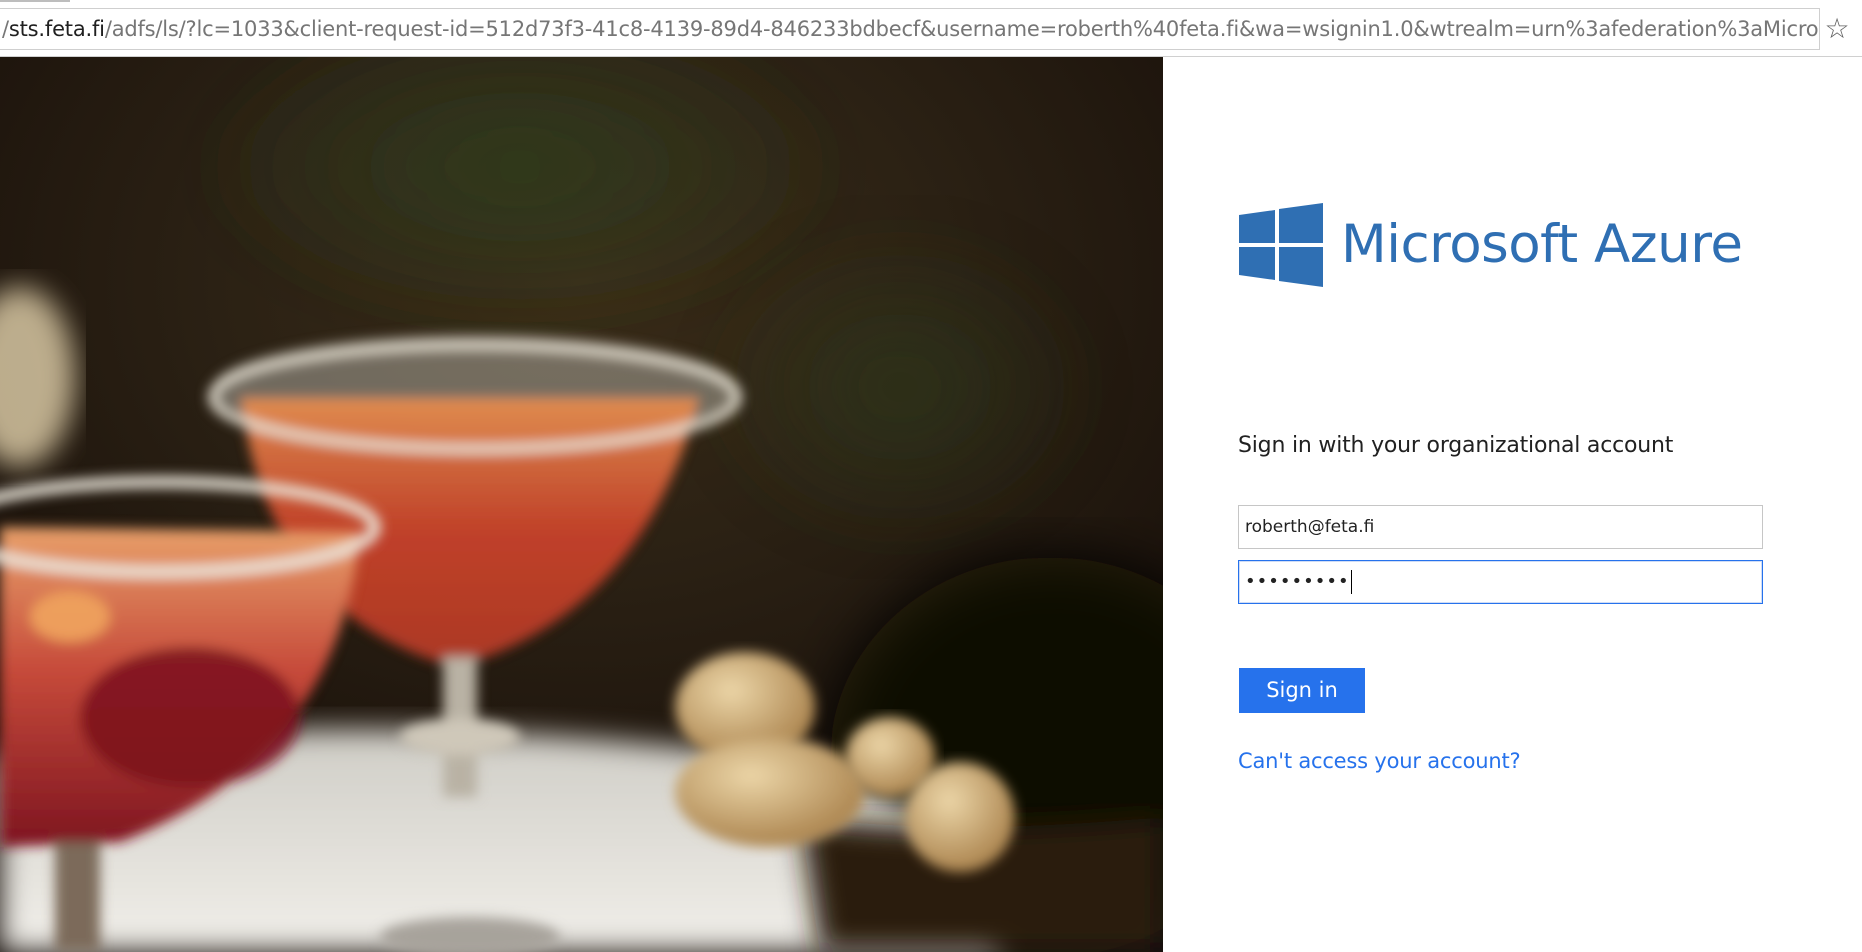  What do you see at coordinates (1837, 29) in the screenshot?
I see `bookmark-star-icon: ☆` at bounding box center [1837, 29].